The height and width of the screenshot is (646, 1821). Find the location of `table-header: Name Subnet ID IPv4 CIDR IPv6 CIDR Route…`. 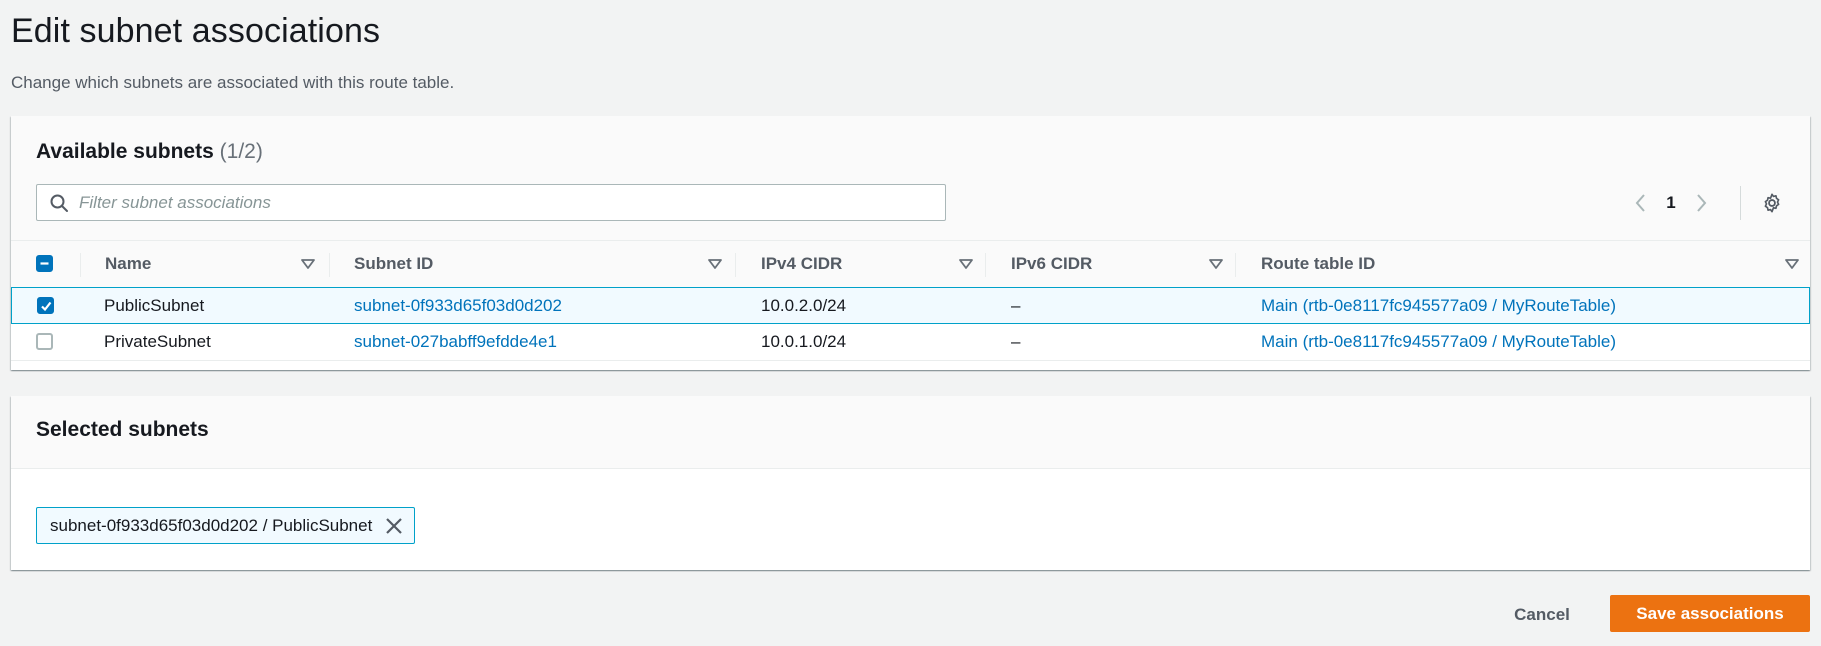

table-header: Name Subnet ID IPv4 CIDR IPv6 CIDR Route… is located at coordinates (910, 264).